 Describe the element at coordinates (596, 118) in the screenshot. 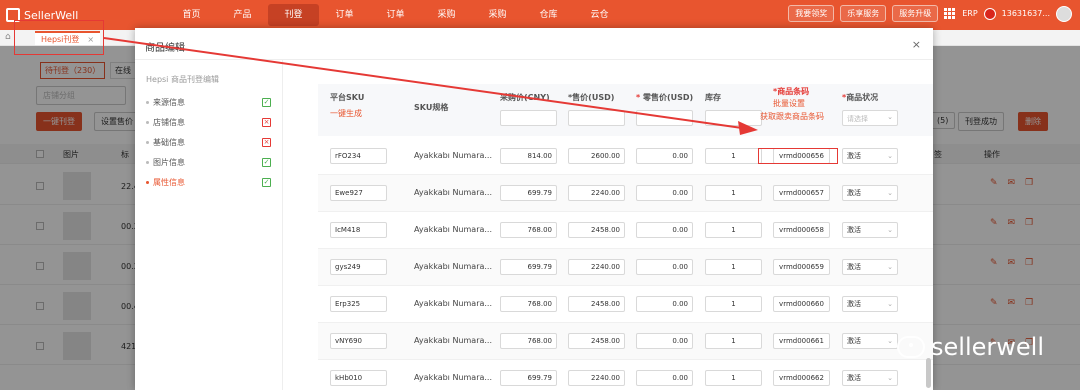

I see `batch-price-input` at that location.